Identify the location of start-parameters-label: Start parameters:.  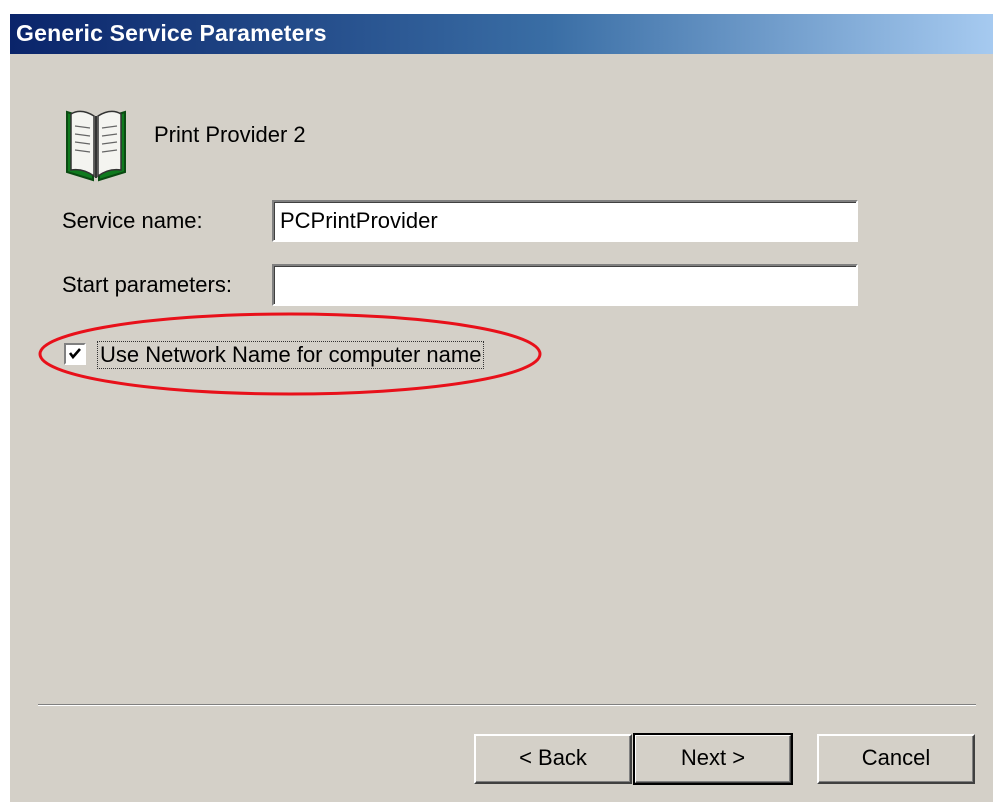
(147, 284).